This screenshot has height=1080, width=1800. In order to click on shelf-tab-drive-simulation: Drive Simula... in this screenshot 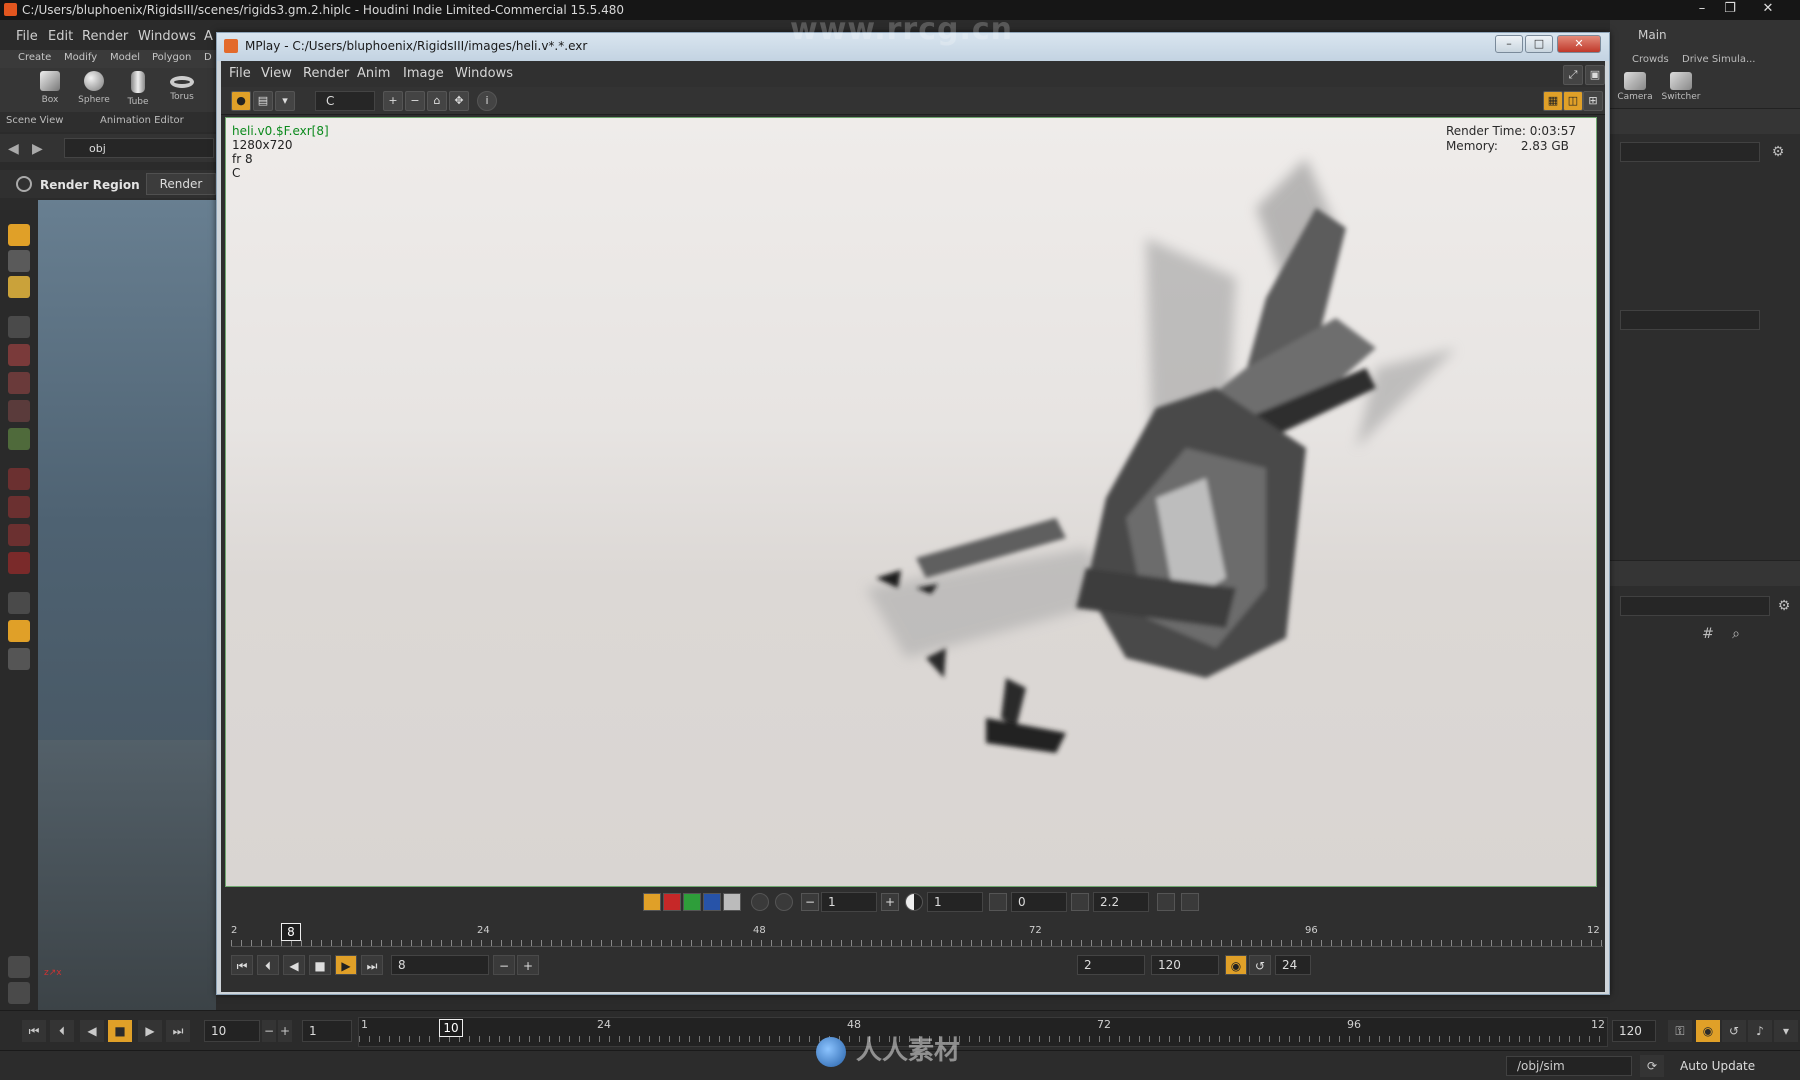, I will do `click(1719, 59)`.